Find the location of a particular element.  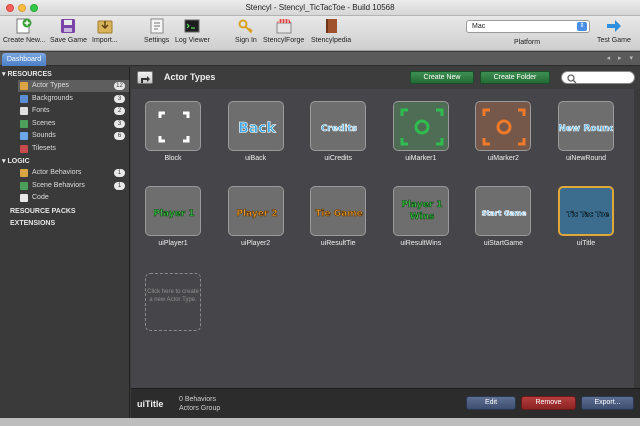

up-arrow-icon is located at coordinates (145, 79).